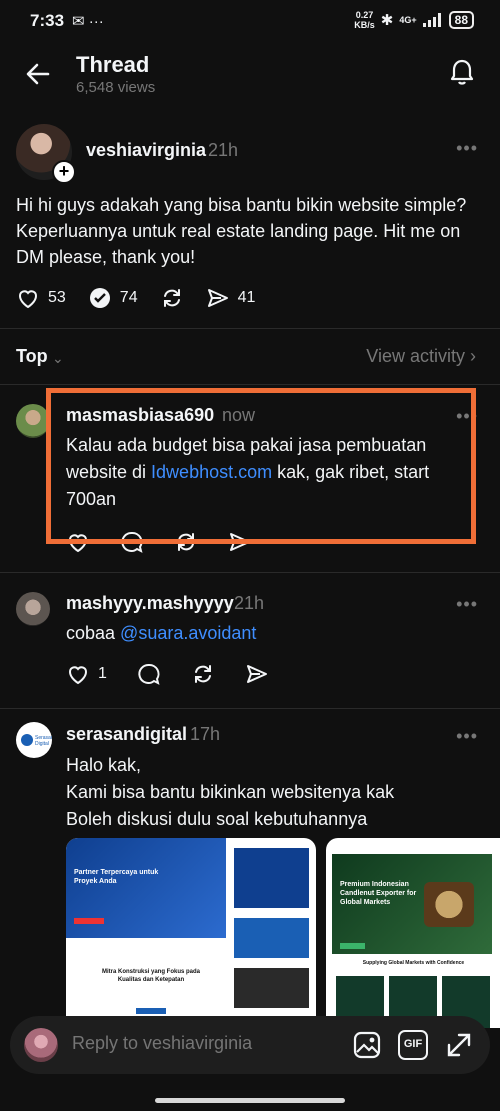  What do you see at coordinates (413, 1045) in the screenshot?
I see `gif-button: GIF` at bounding box center [413, 1045].